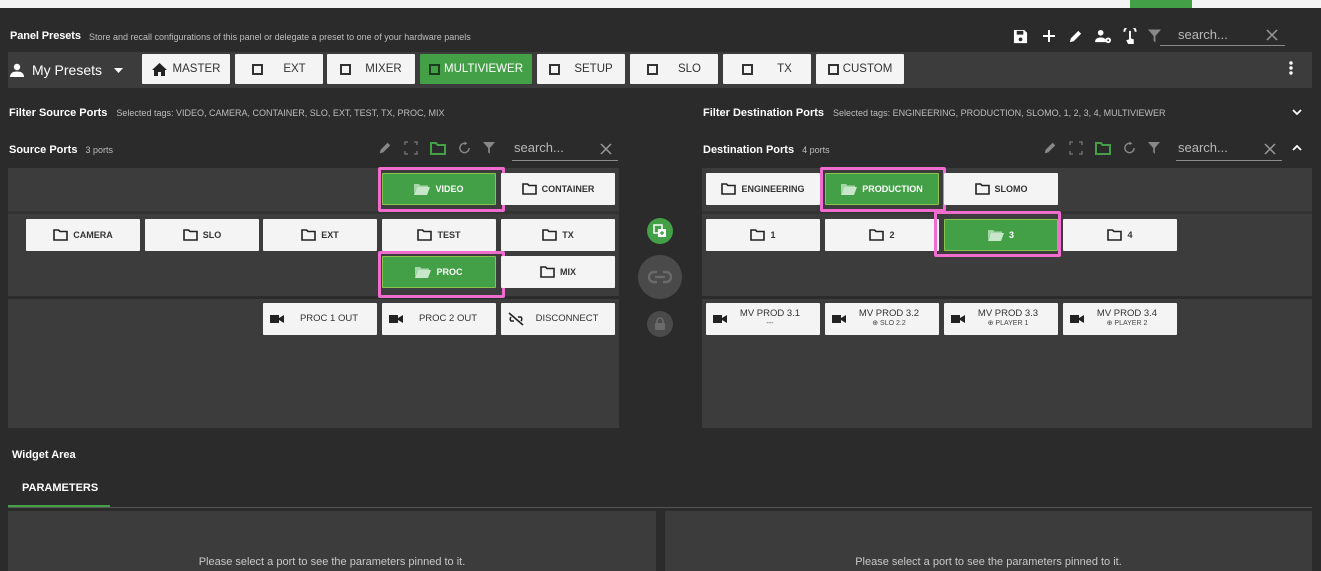 Image resolution: width=1321 pixels, height=571 pixels. What do you see at coordinates (593, 69) in the screenshot?
I see `preset-label: SETUP` at bounding box center [593, 69].